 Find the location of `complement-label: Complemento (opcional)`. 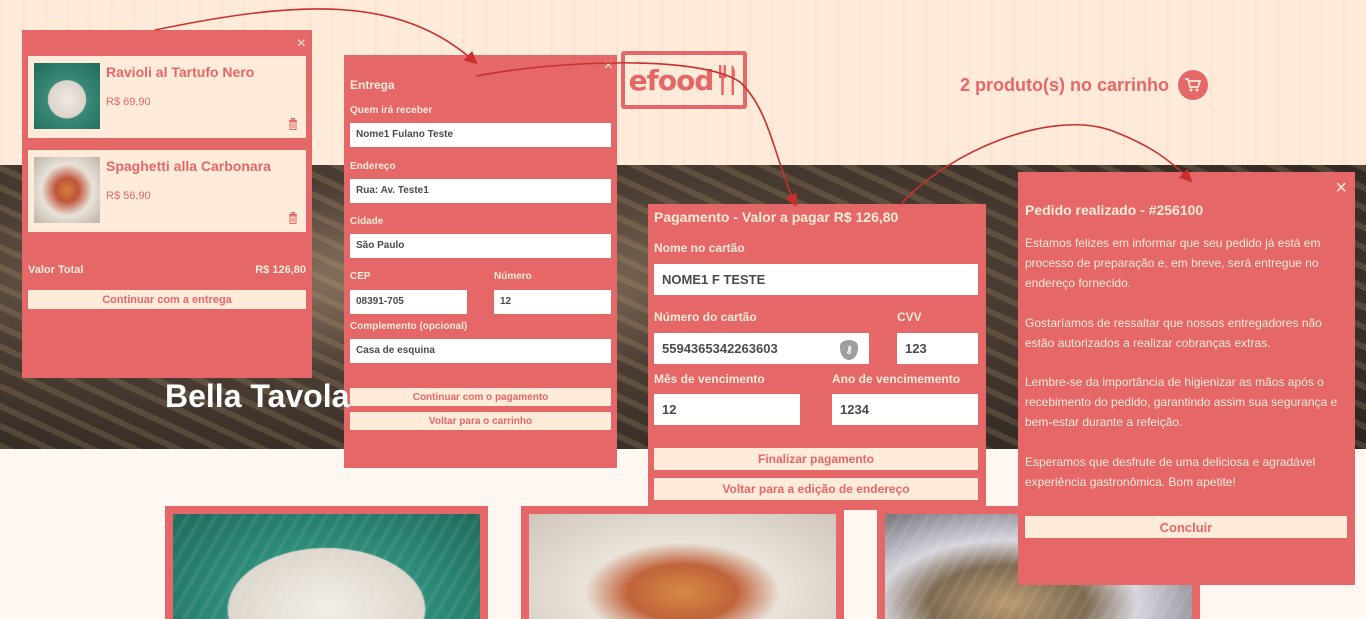

complement-label: Complemento (opcional) is located at coordinates (409, 326).